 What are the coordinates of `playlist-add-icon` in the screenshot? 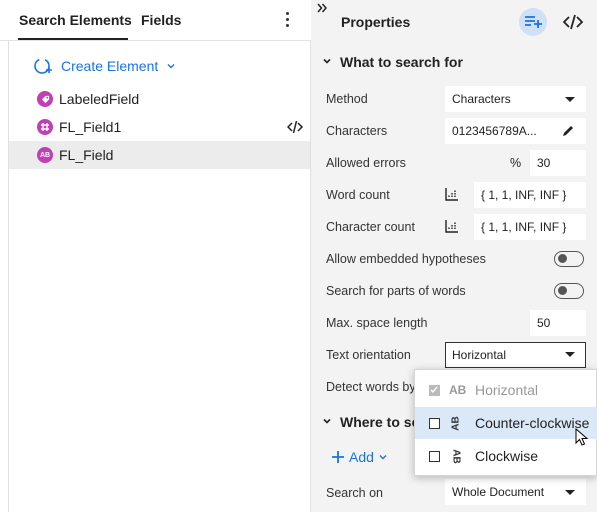 It's located at (533, 22).